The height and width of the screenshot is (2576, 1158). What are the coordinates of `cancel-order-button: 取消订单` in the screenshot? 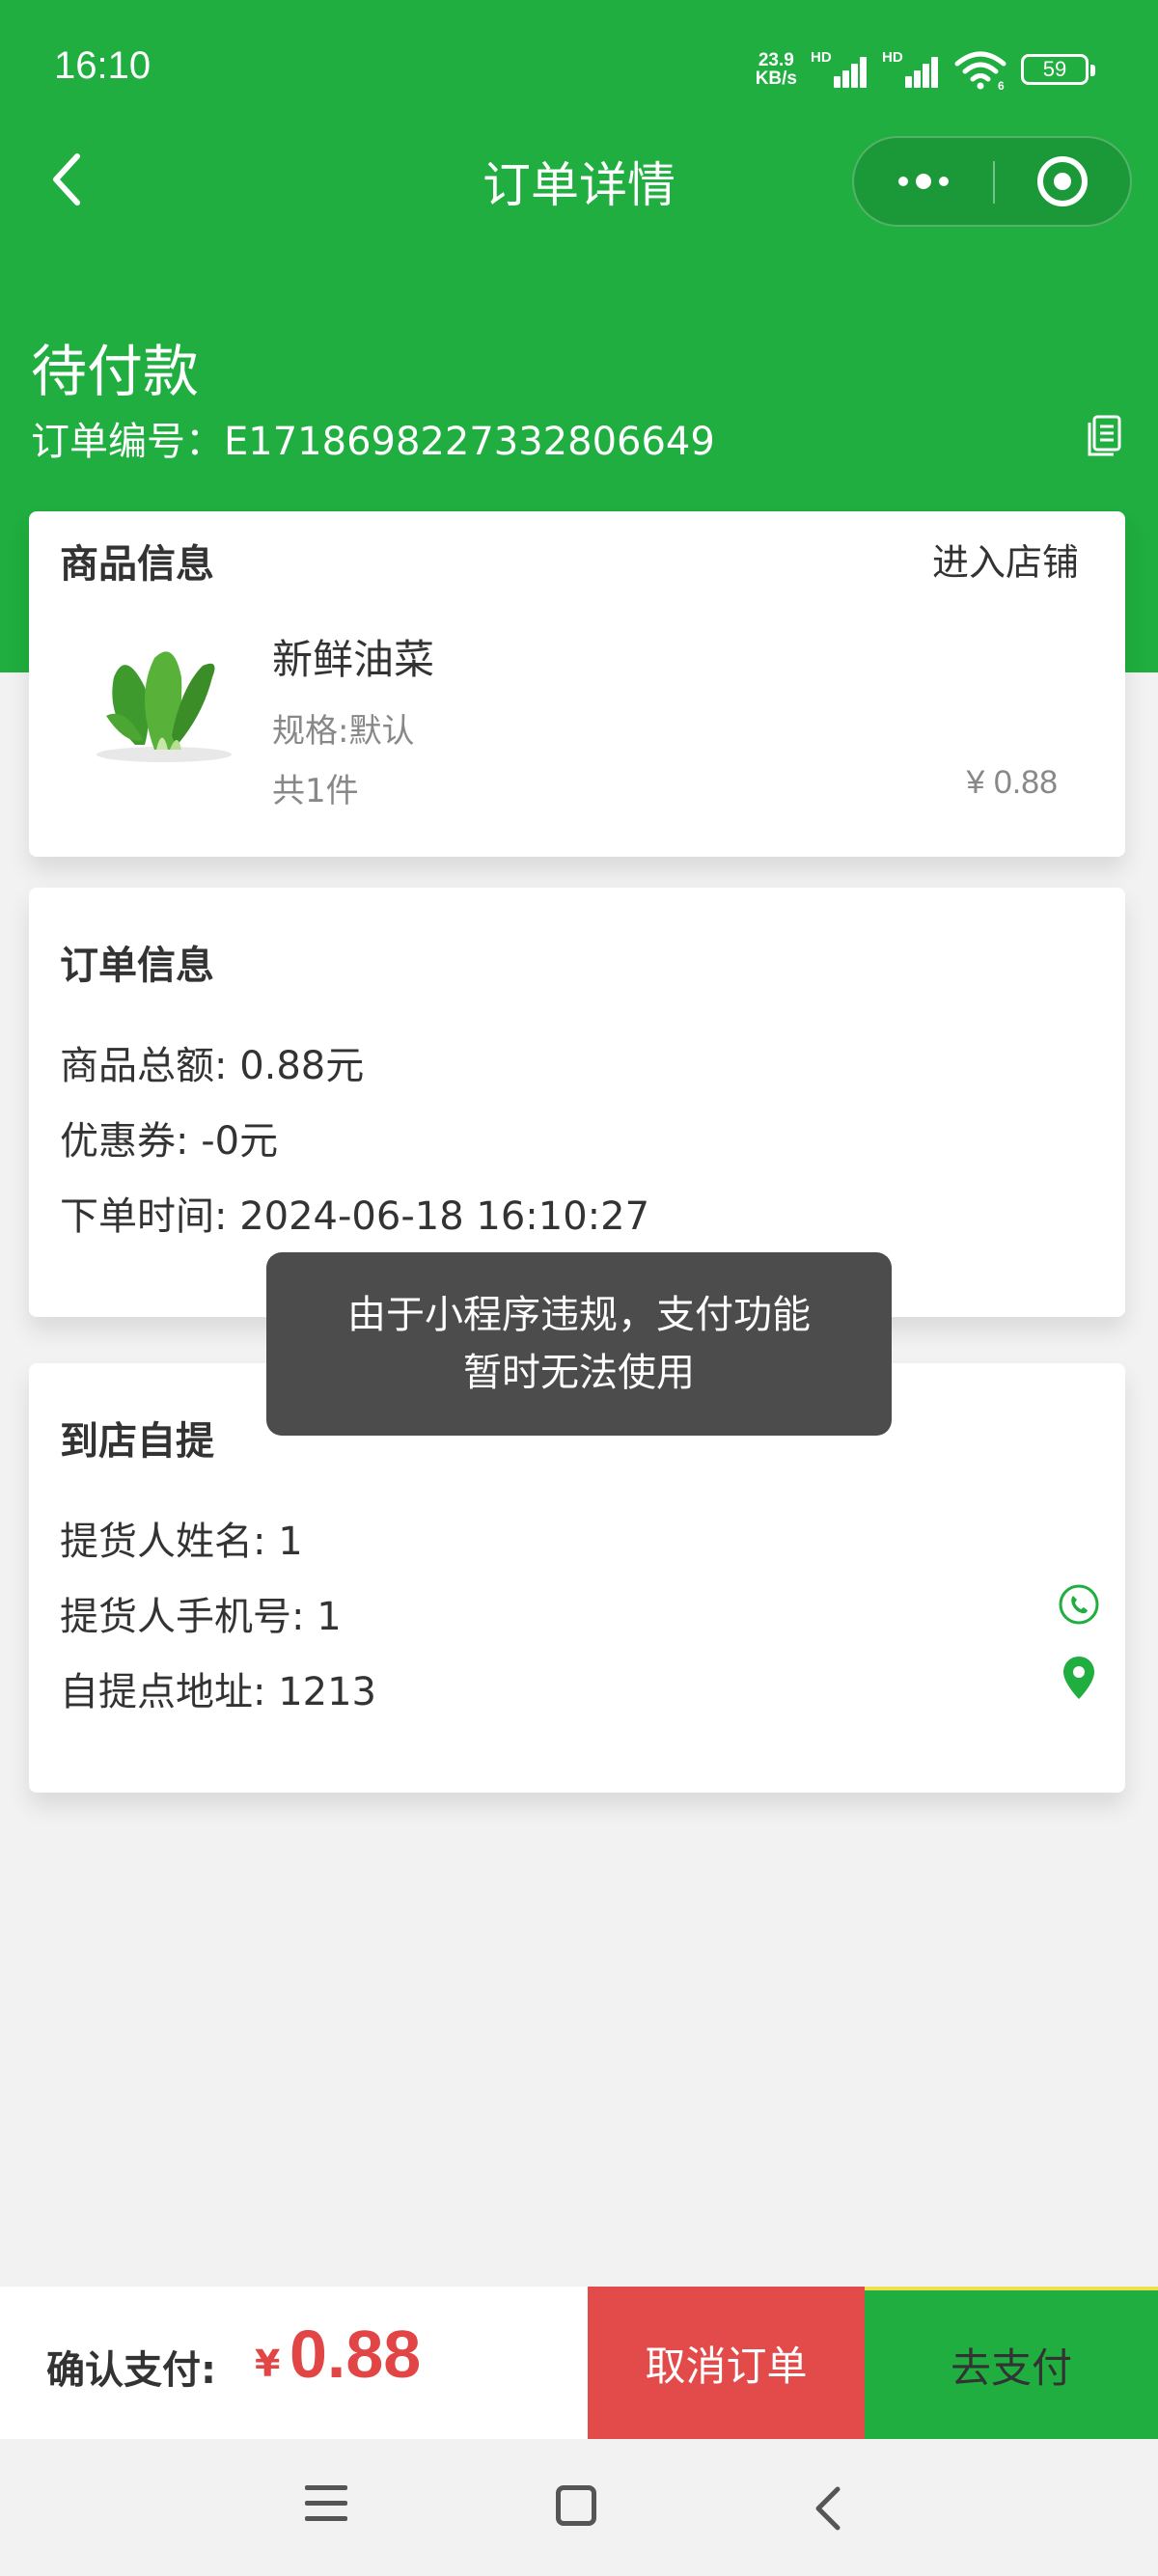 It's located at (726, 2363).